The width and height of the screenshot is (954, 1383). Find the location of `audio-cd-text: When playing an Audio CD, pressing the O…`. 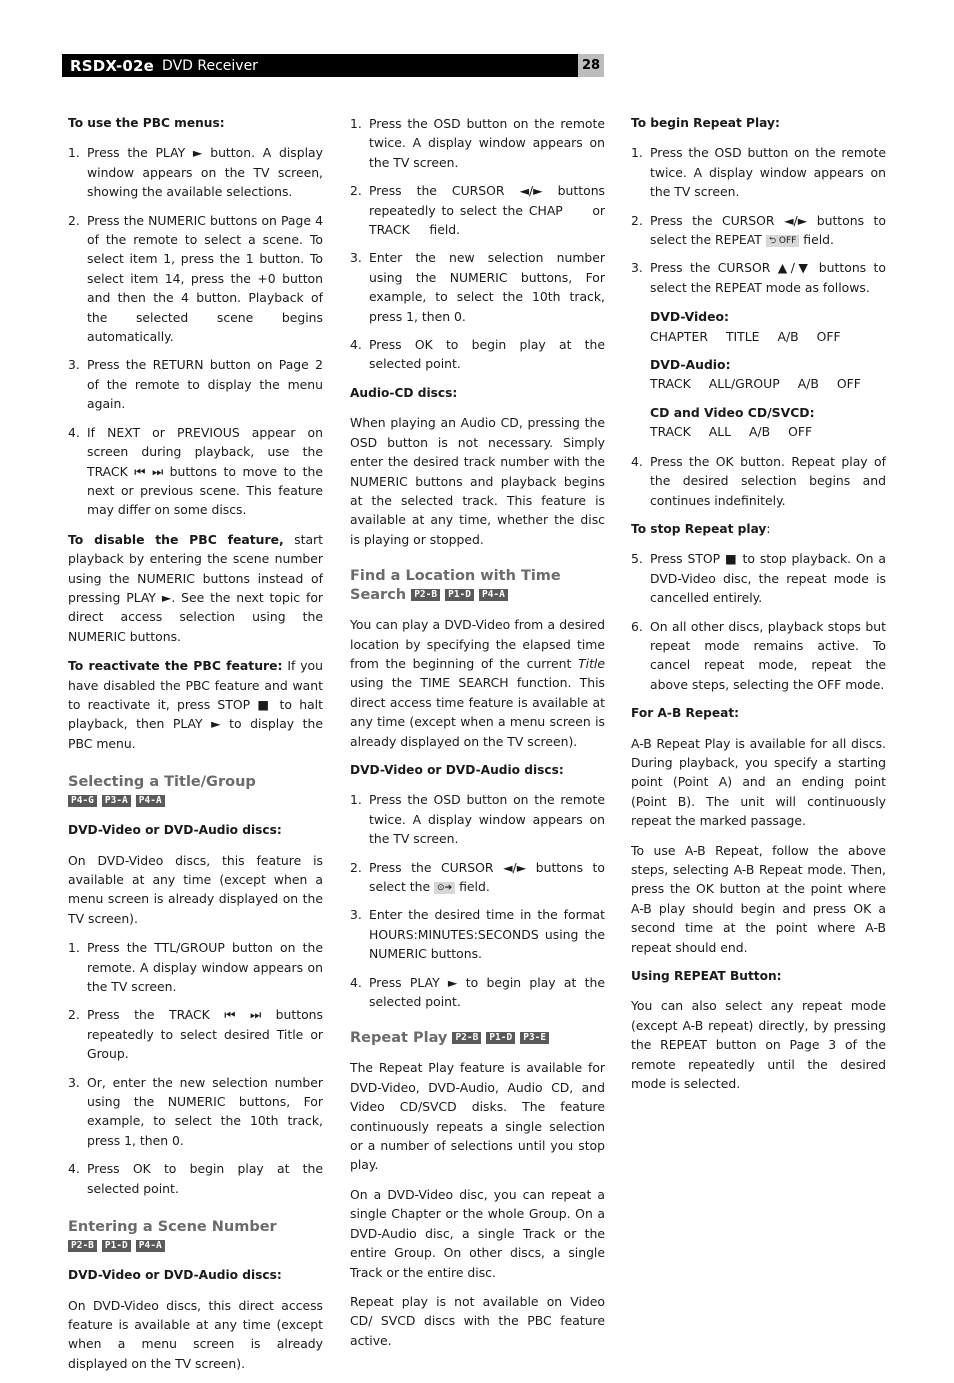

audio-cd-text: When playing an Audio CD, pressing the O… is located at coordinates (477, 481).